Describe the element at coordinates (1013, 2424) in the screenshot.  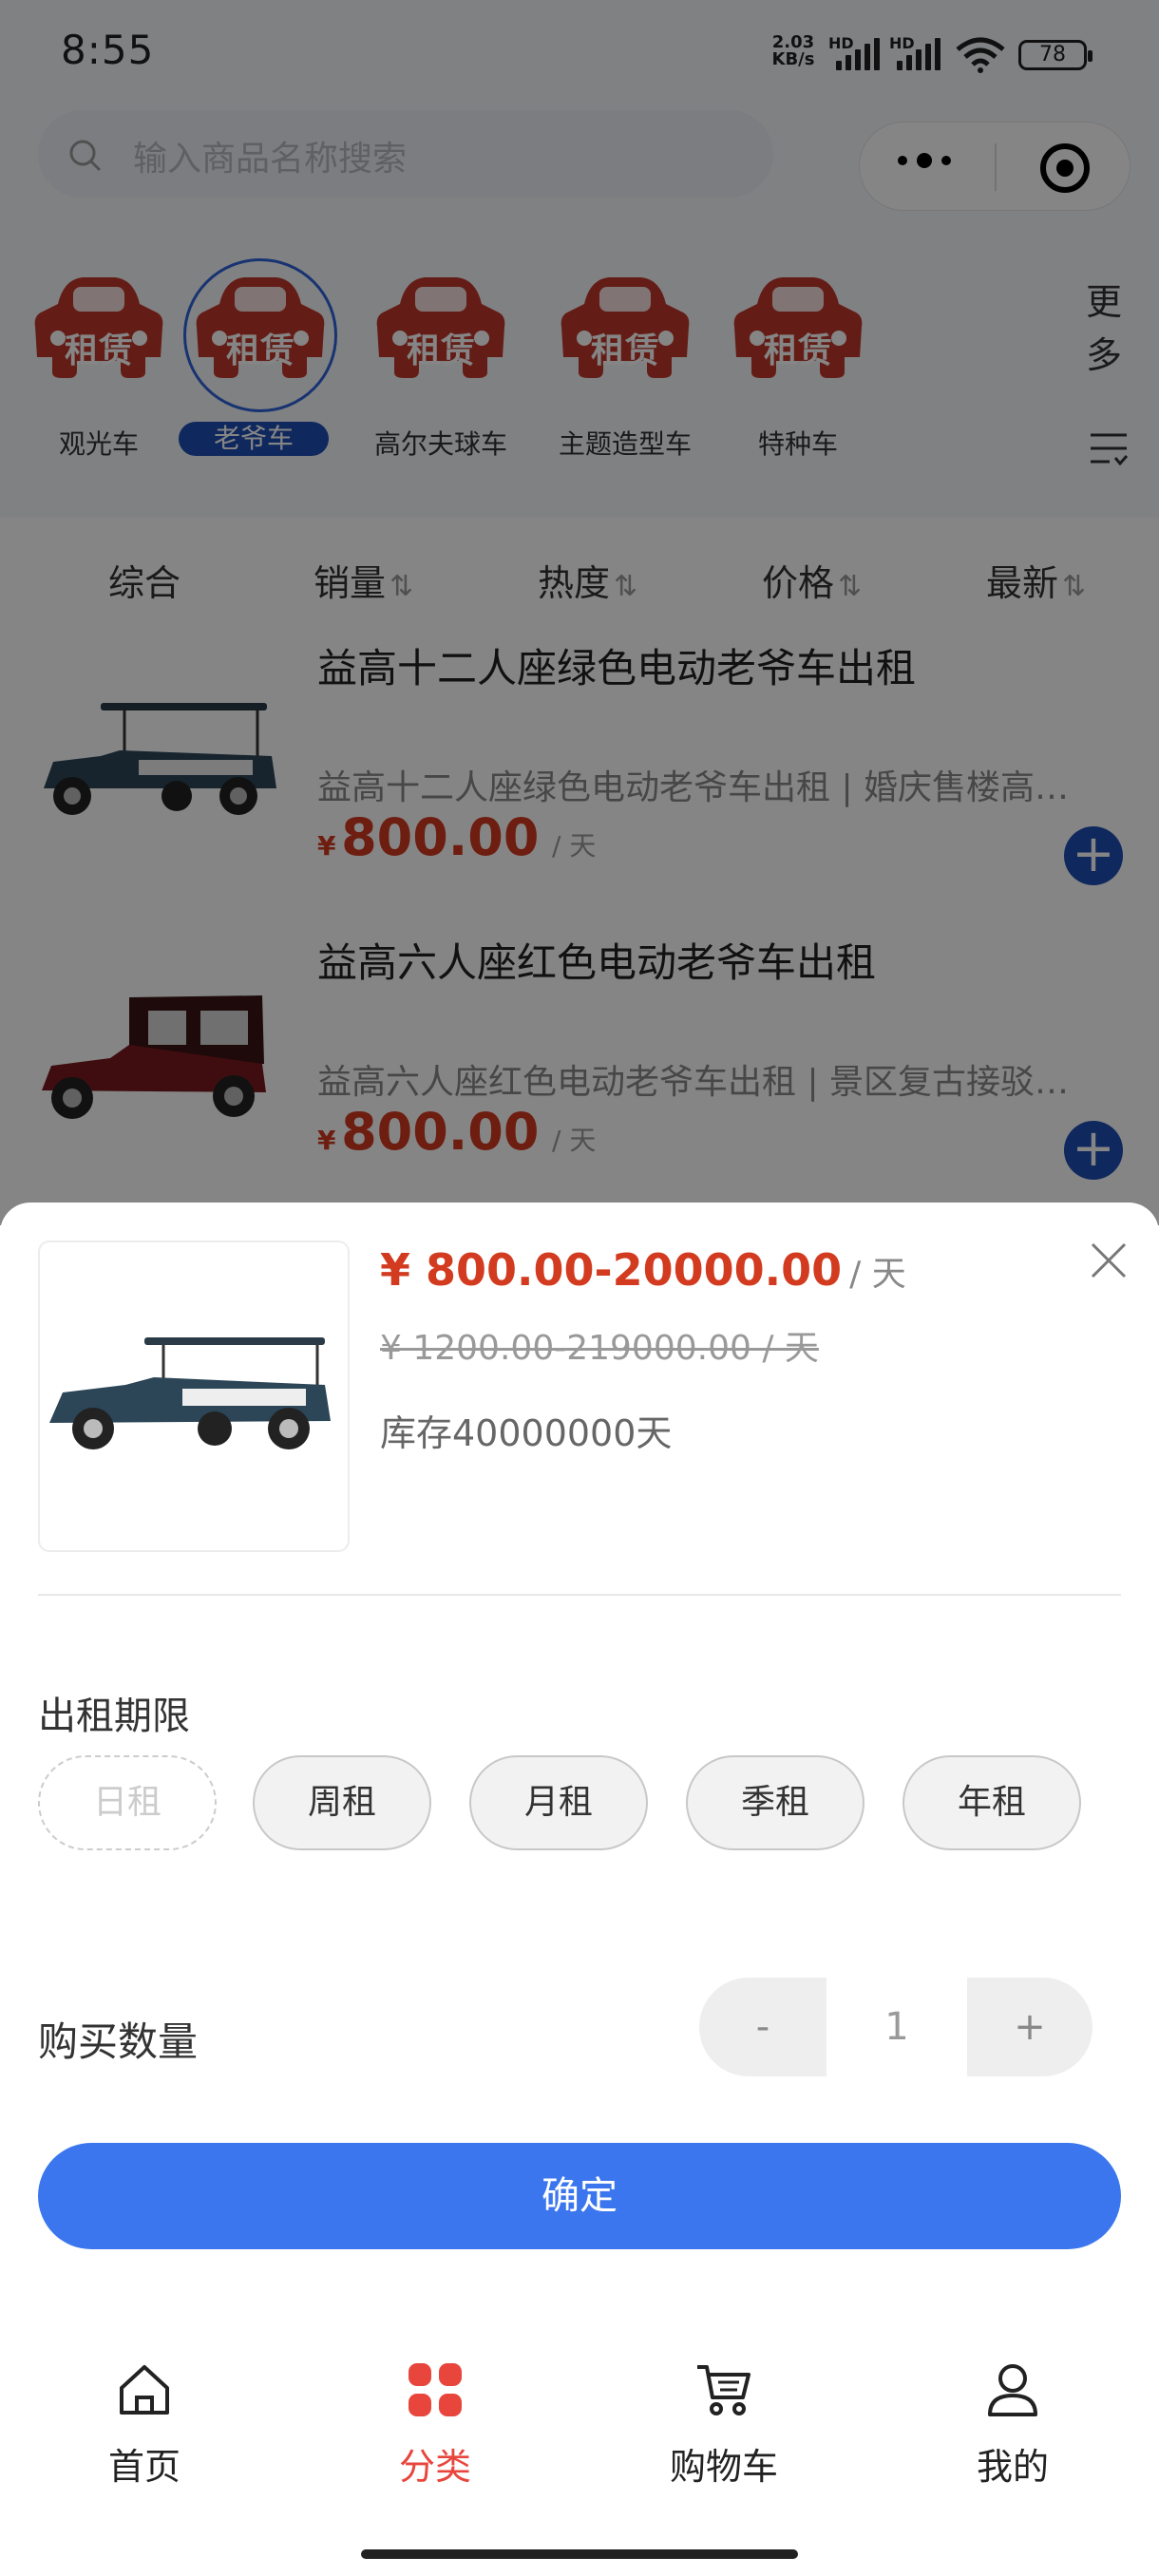
I see `tab-mine: 我的` at that location.